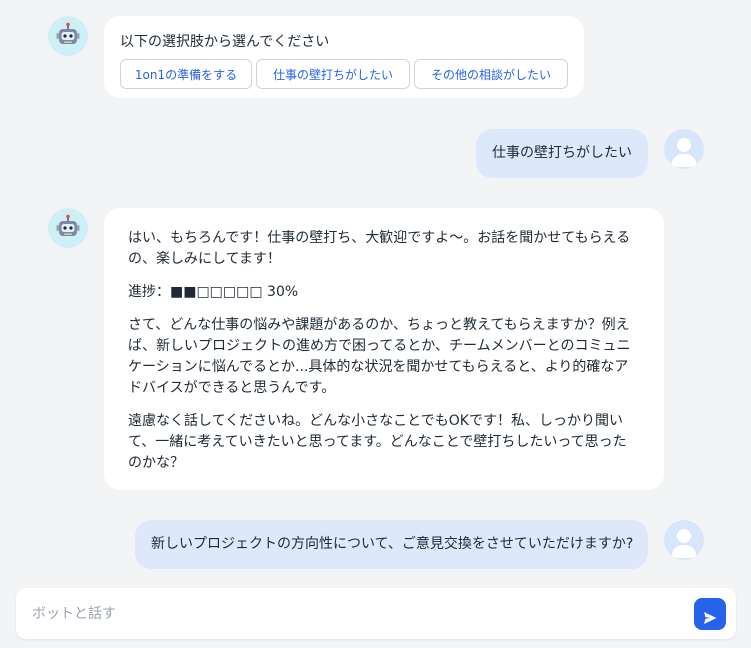 This screenshot has width=751, height=648. What do you see at coordinates (352, 614) in the screenshot?
I see `message-input` at bounding box center [352, 614].